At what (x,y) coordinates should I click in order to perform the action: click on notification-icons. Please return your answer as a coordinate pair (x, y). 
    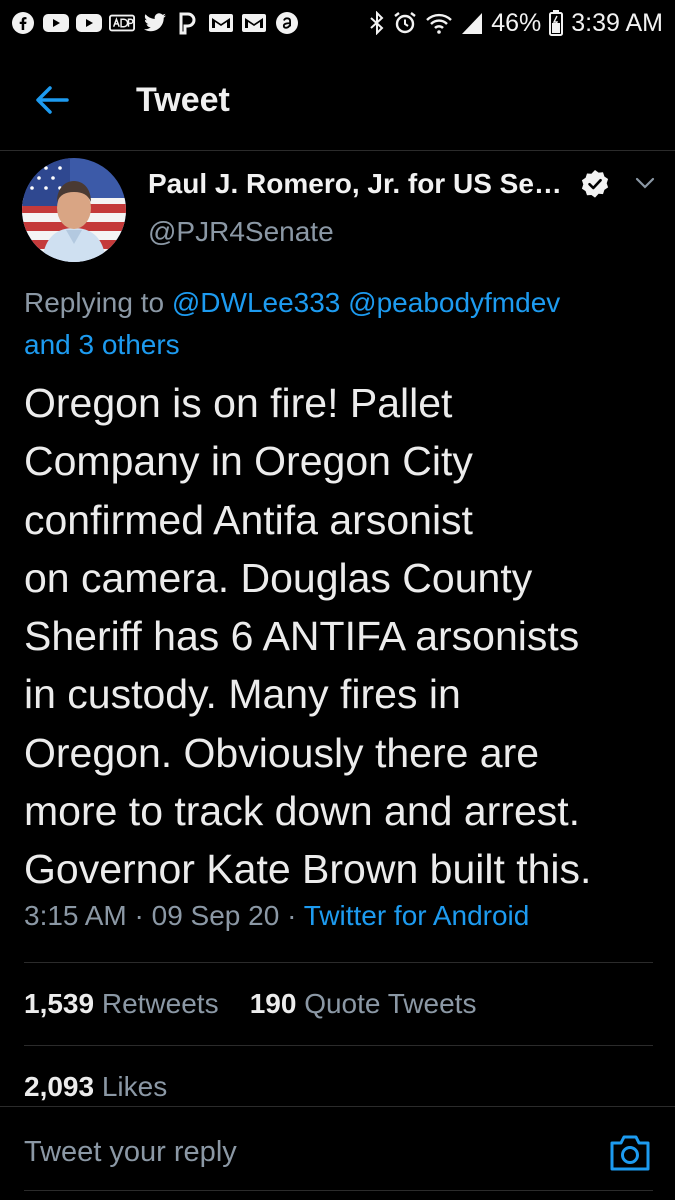
    Looking at the image, I should click on (155, 23).